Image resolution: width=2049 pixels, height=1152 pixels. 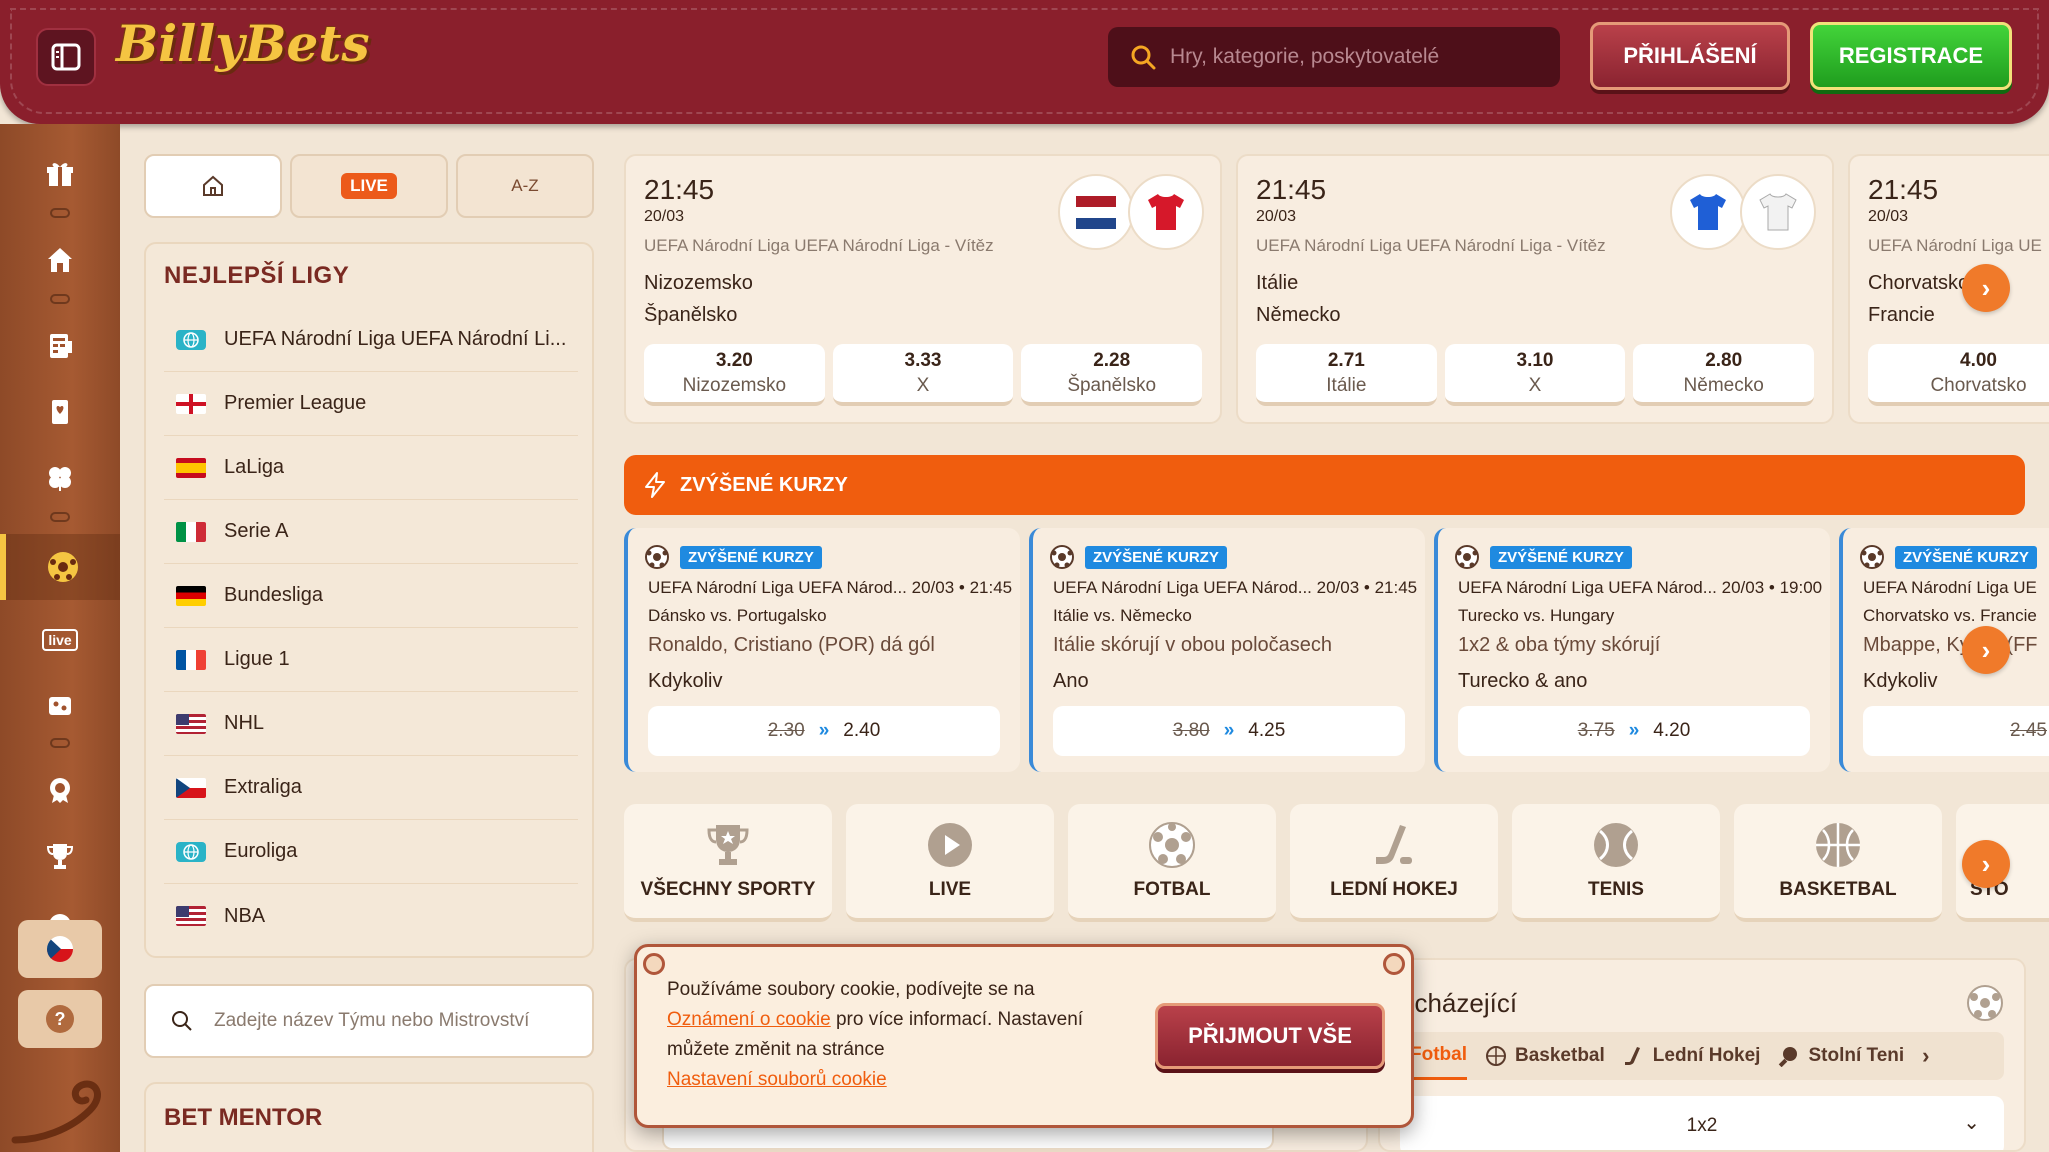 I want to click on cookie-notice-link: Oznámení o cookie, so click(x=749, y=1019).